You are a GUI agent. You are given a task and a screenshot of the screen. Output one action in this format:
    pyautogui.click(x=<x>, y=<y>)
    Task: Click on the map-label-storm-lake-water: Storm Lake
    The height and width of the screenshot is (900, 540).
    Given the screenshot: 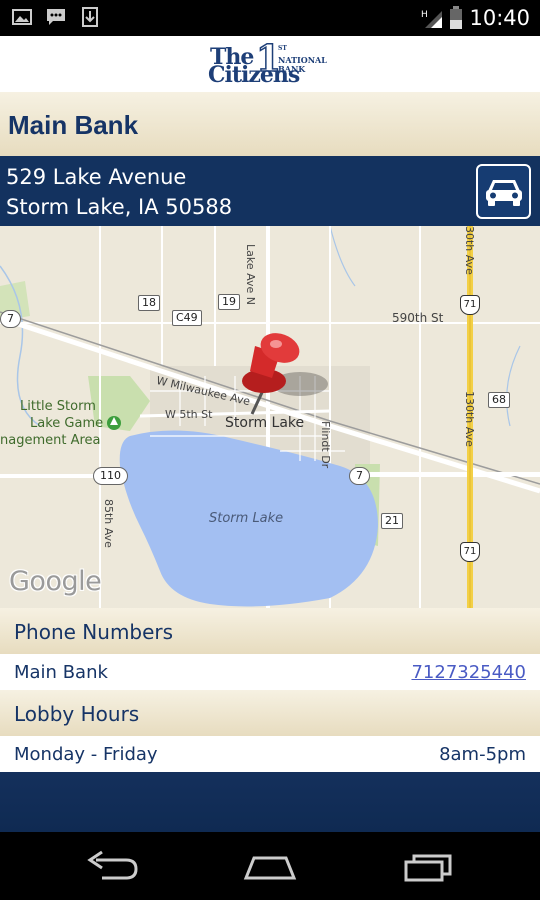 What is the action you would take?
    pyautogui.click(x=246, y=518)
    